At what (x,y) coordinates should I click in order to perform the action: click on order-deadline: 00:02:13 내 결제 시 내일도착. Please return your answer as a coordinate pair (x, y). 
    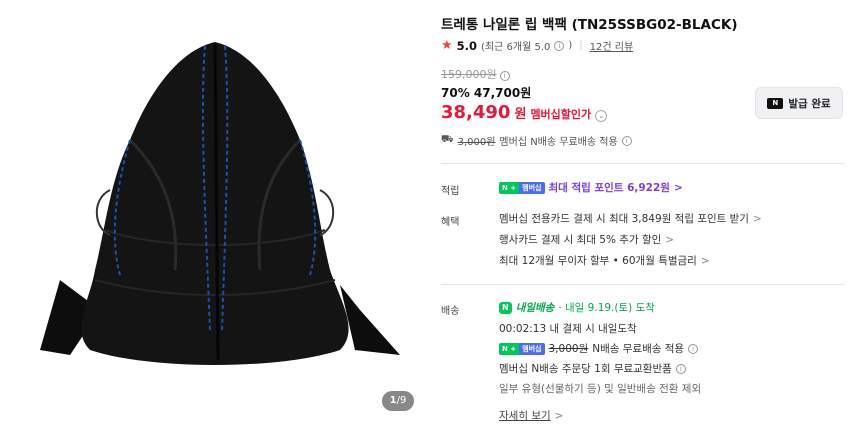
    Looking at the image, I should click on (568, 329).